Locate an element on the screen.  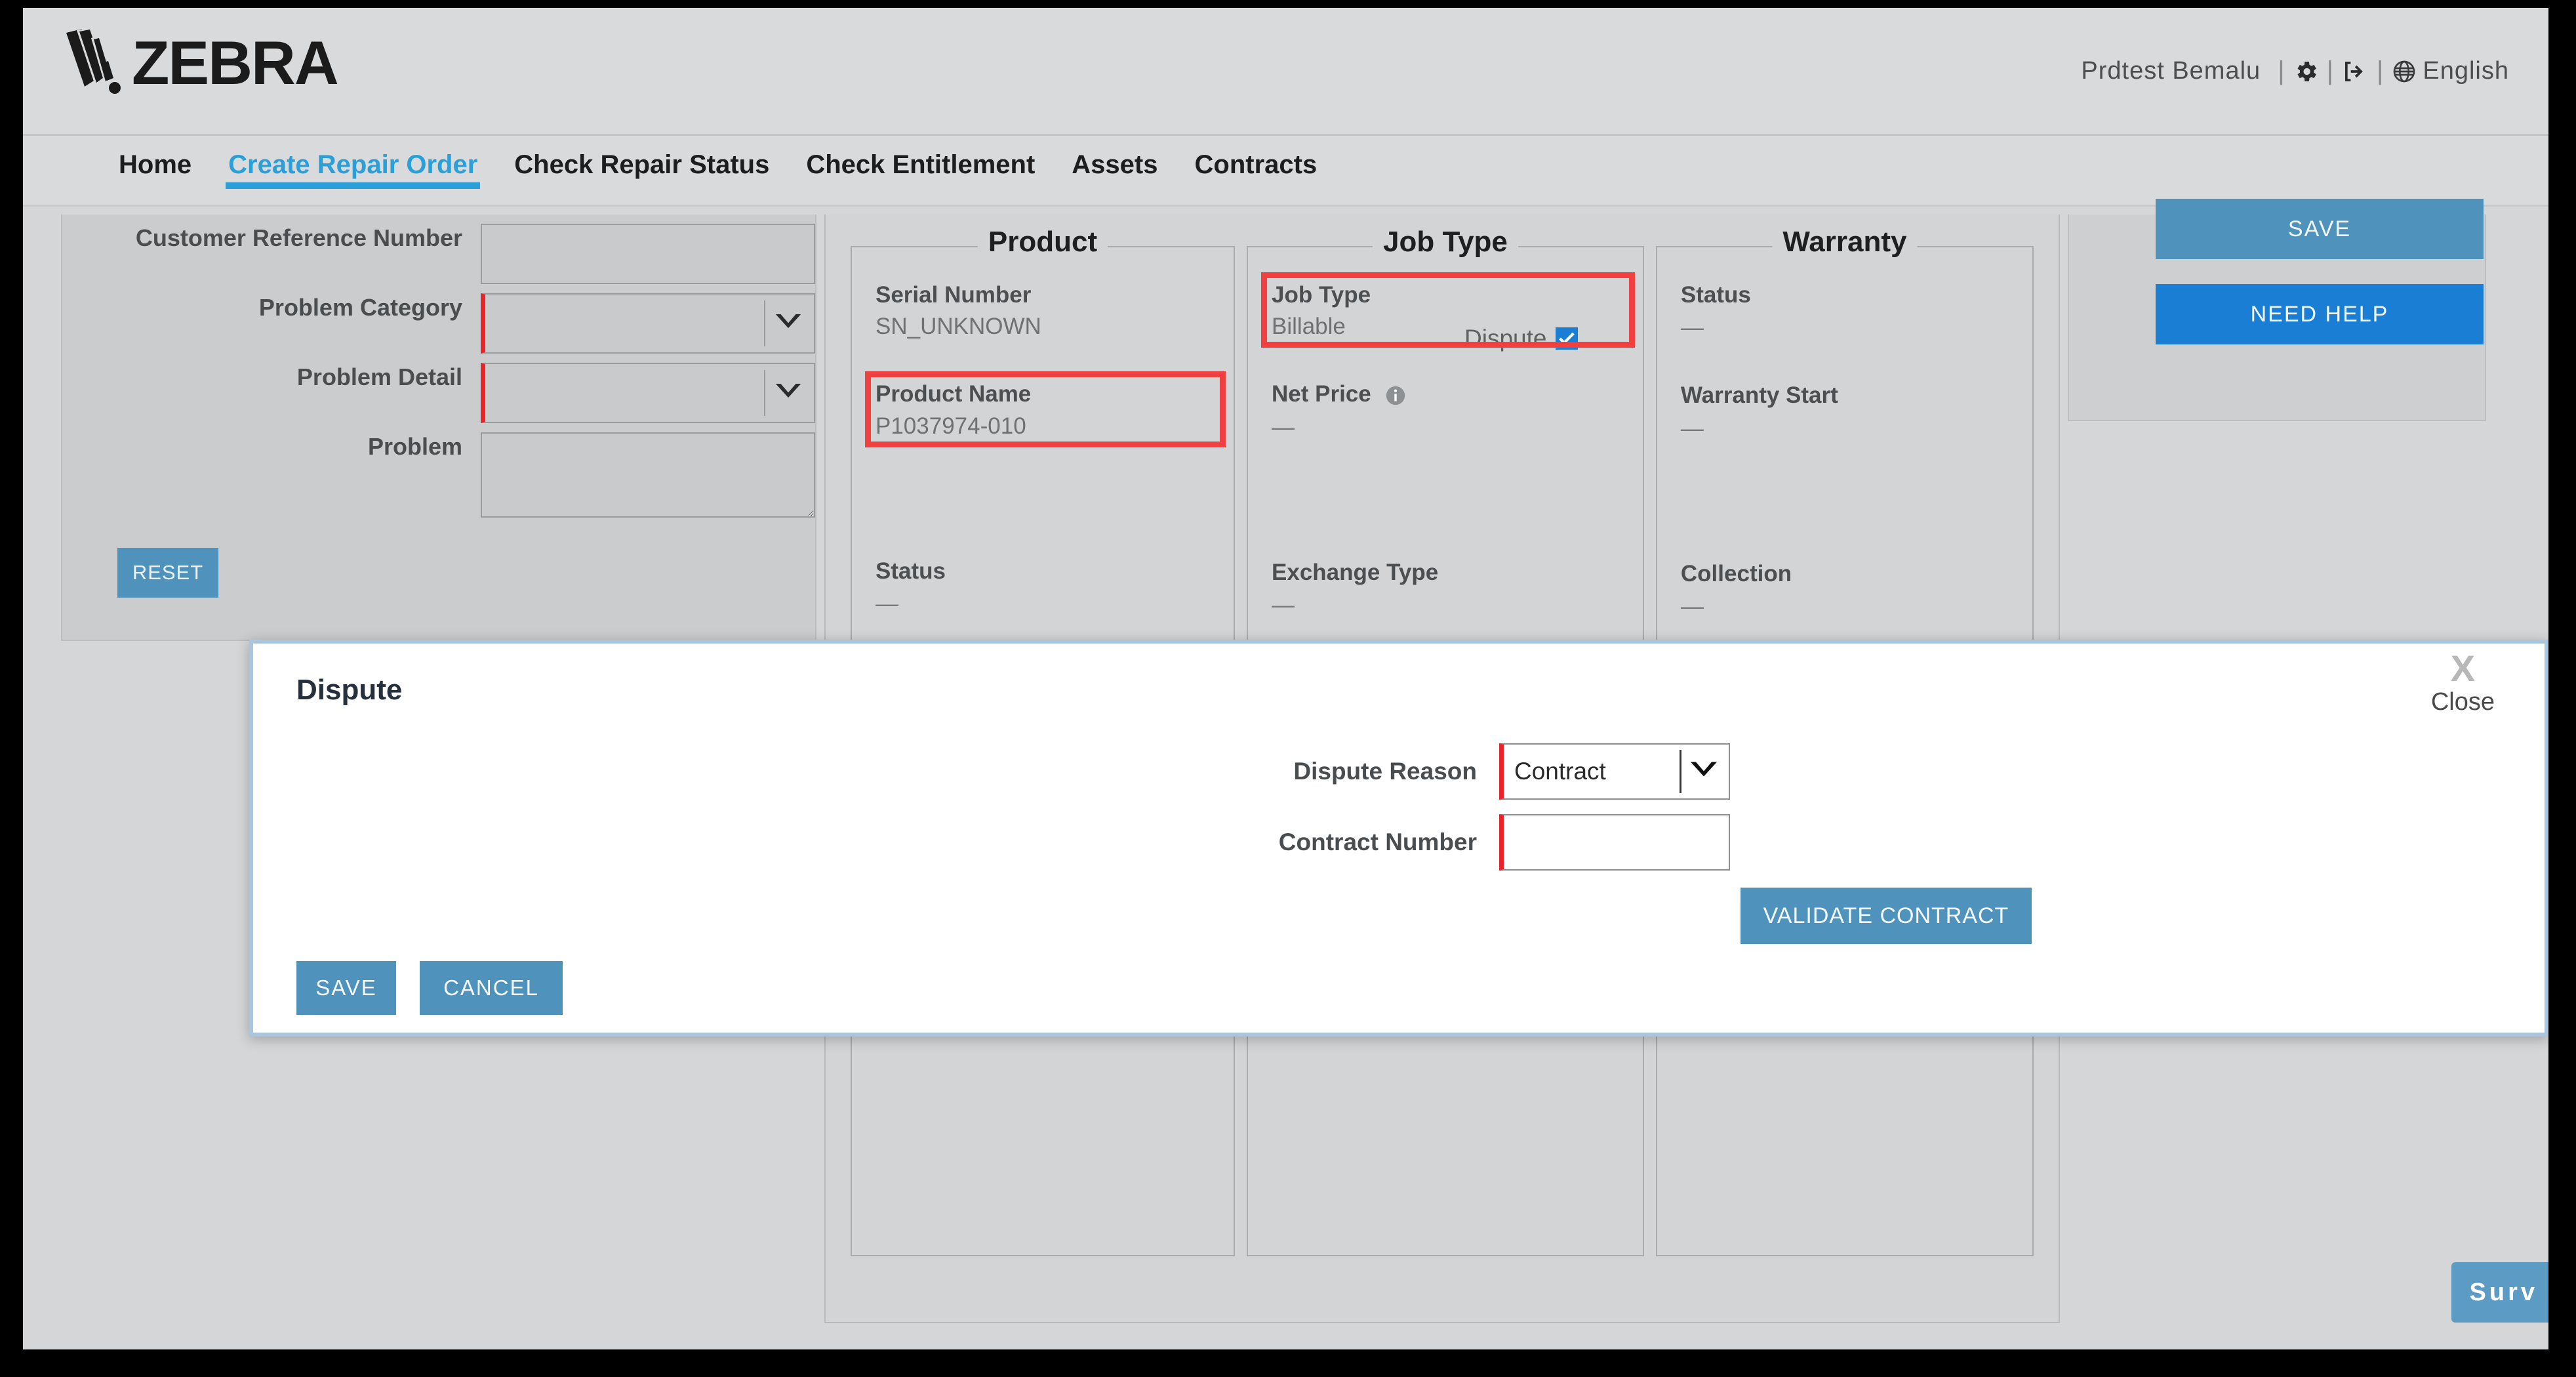
job-type-value: Billable is located at coordinates (1309, 327).